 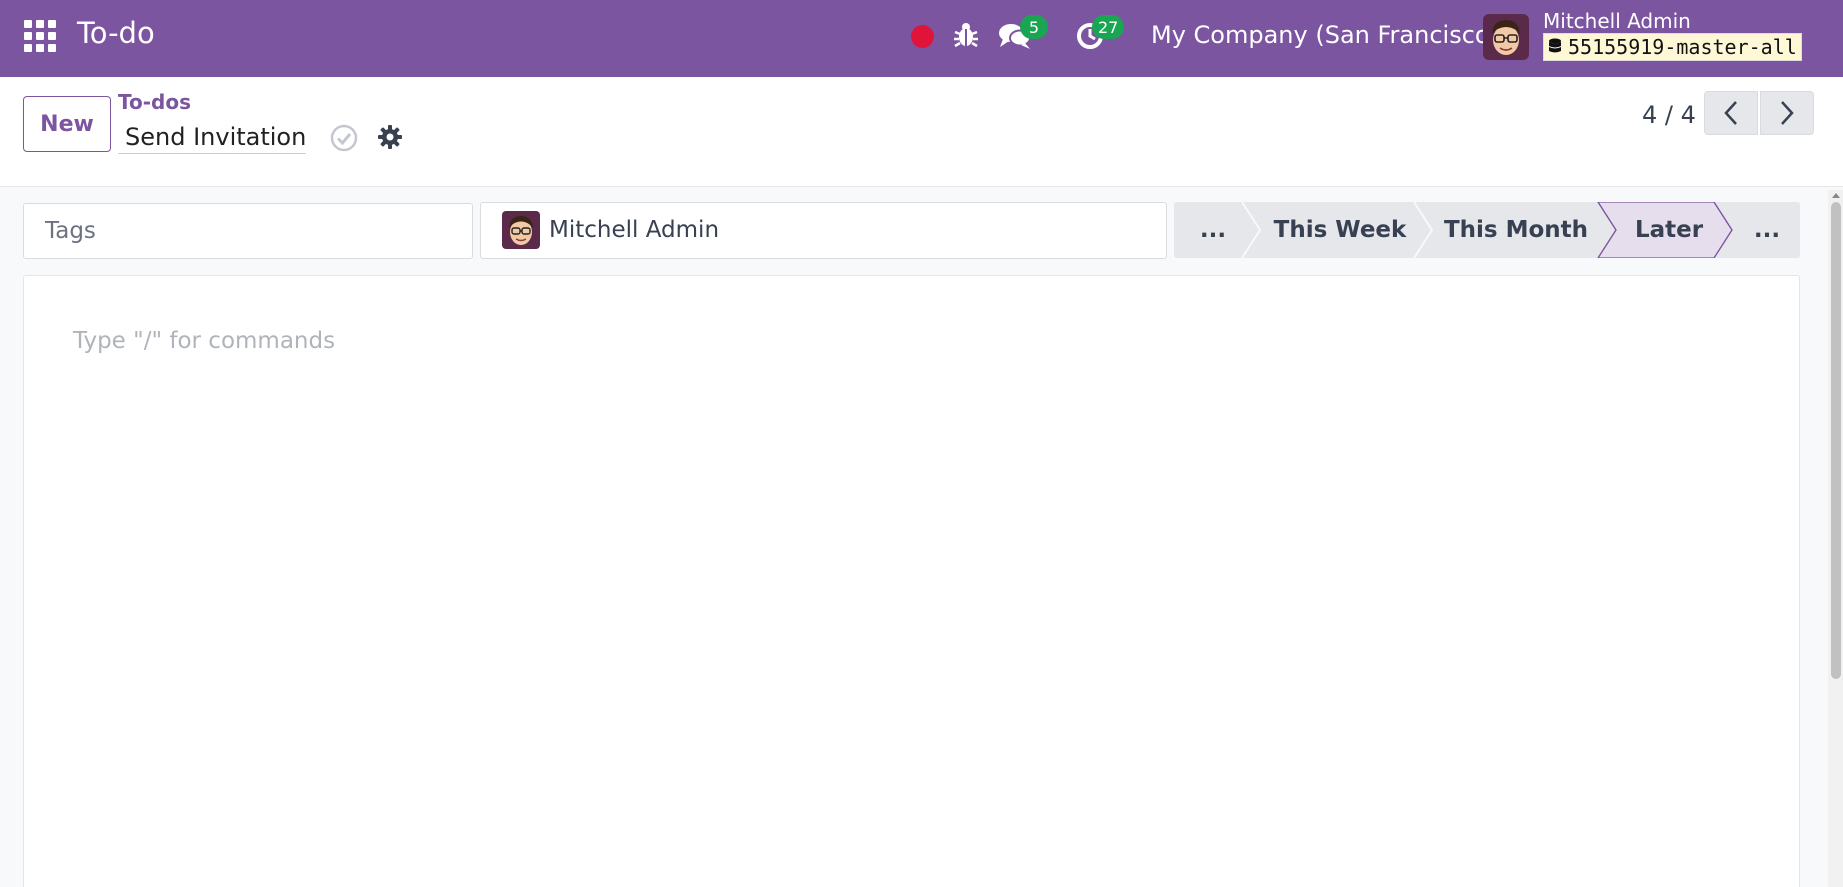 I want to click on pager-next-button, so click(x=1787, y=113).